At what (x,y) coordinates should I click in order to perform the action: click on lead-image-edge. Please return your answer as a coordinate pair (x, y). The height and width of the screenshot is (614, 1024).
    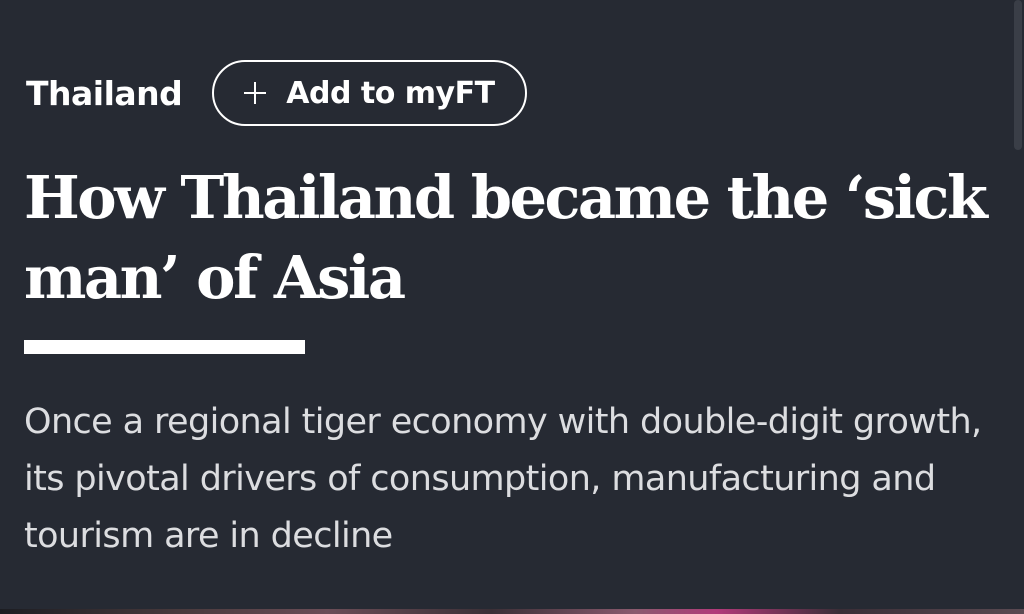
    Looking at the image, I should click on (512, 611).